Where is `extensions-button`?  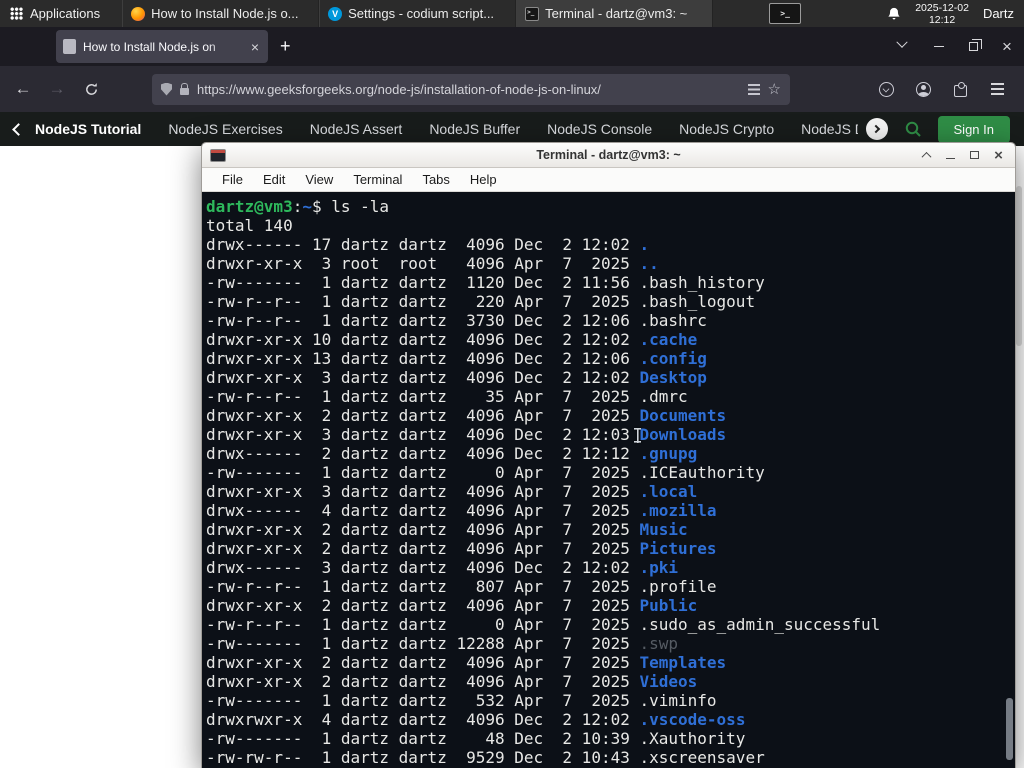
extensions-button is located at coordinates (960, 89).